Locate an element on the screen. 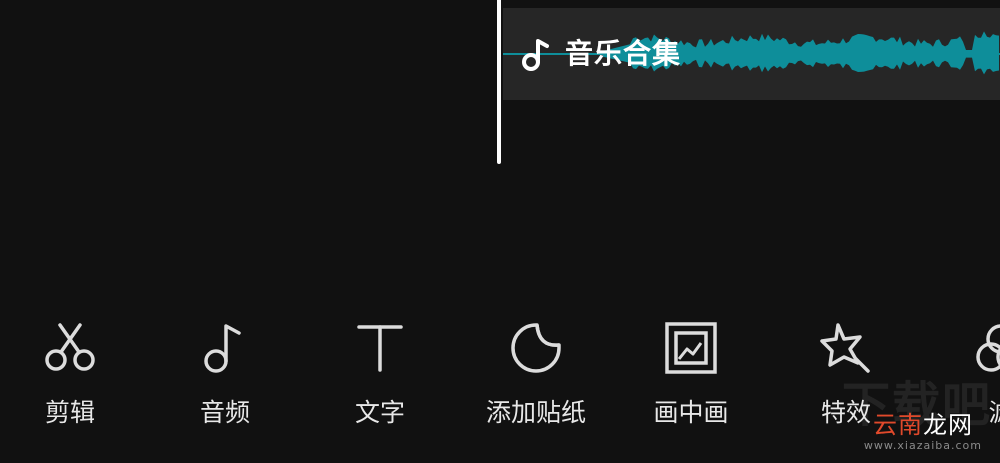 This screenshot has height=463, width=1000. playhead is located at coordinates (499, 82).